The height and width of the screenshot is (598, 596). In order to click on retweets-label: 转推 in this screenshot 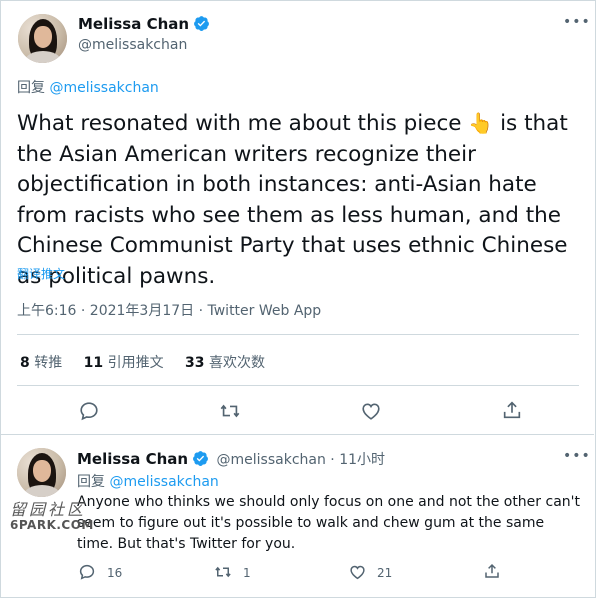, I will do `click(48, 363)`.